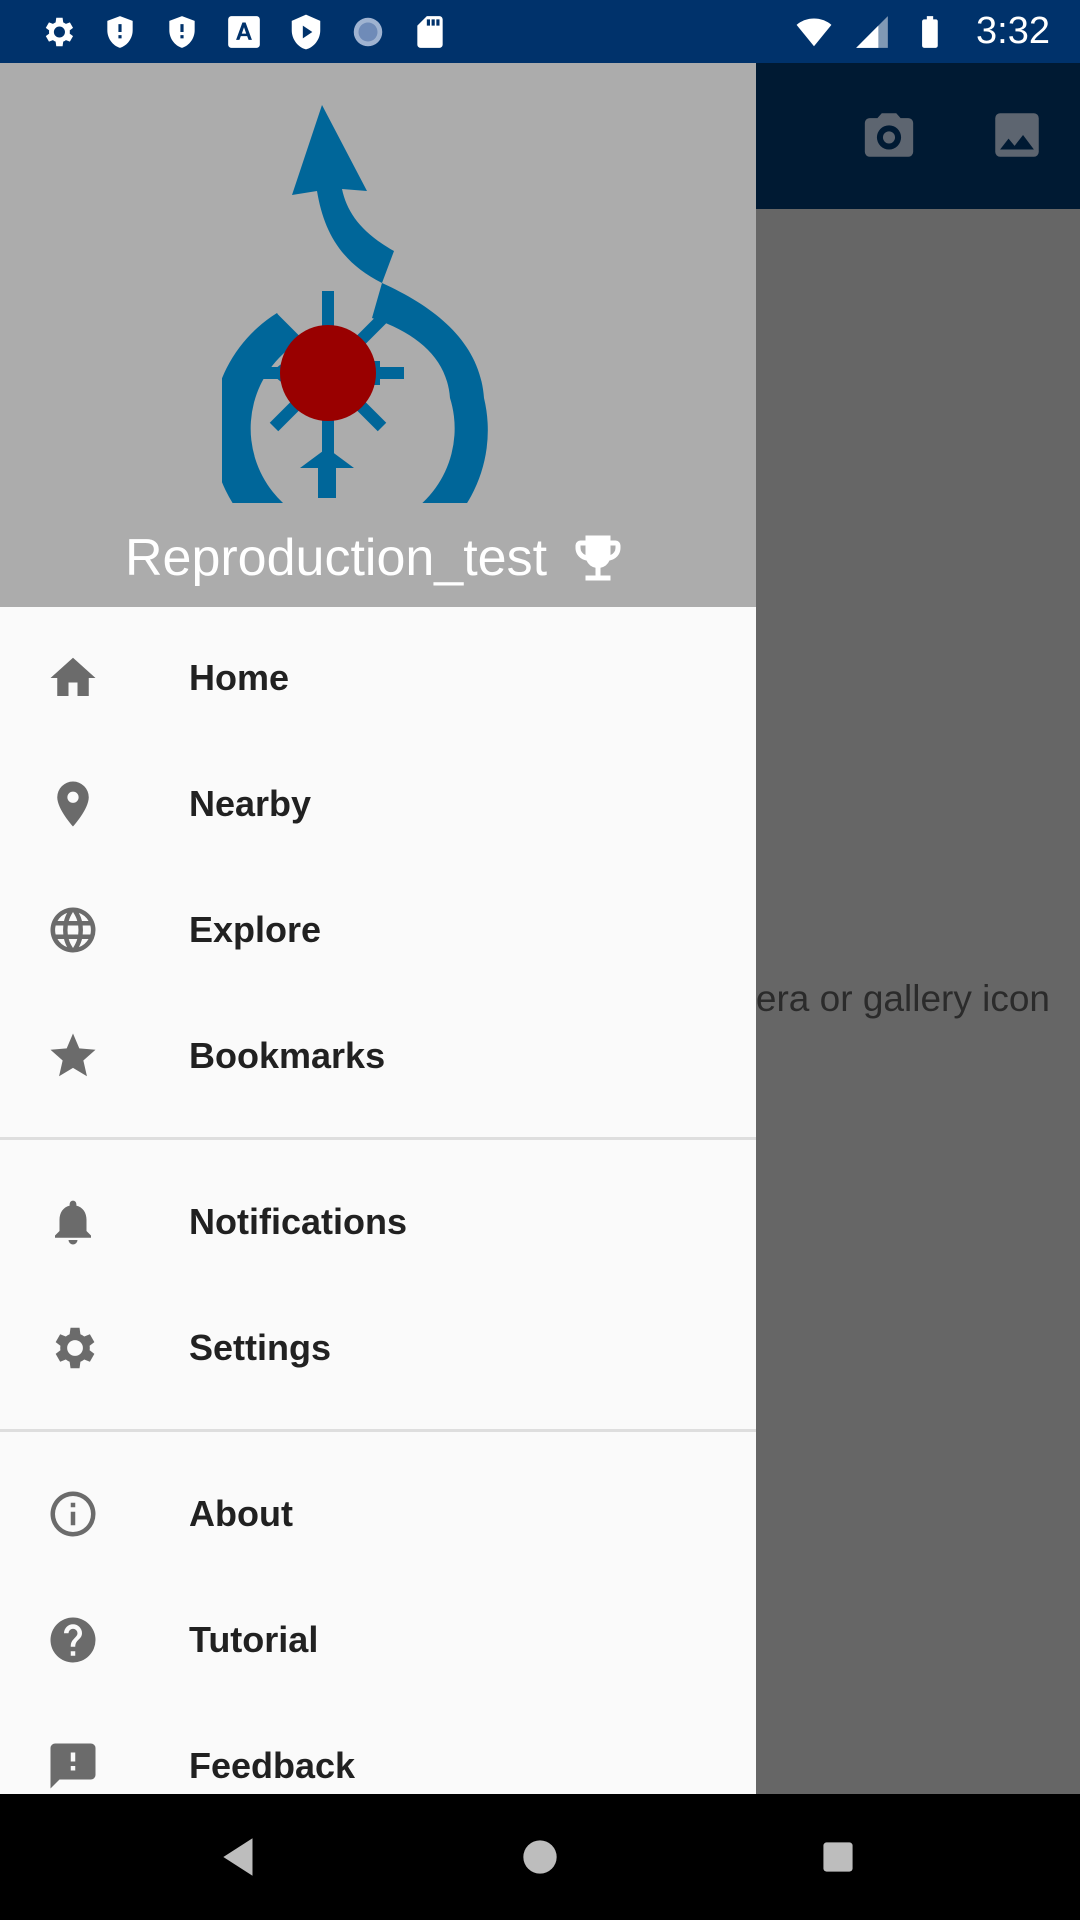 The width and height of the screenshot is (1080, 1920). What do you see at coordinates (272, 1765) in the screenshot?
I see `menu-label: Feedback` at bounding box center [272, 1765].